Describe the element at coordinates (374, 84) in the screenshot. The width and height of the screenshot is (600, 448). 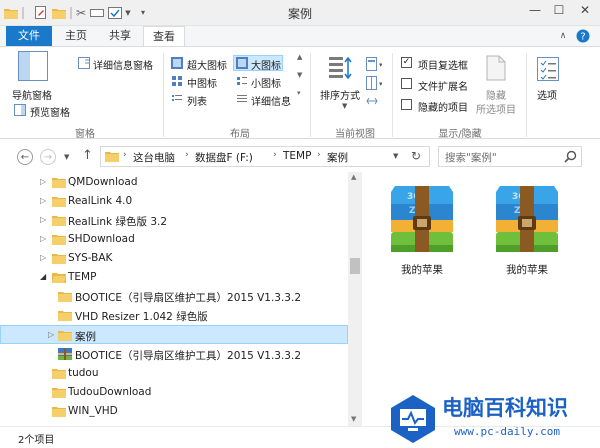
I see `add-columns-icon: ▾` at that location.